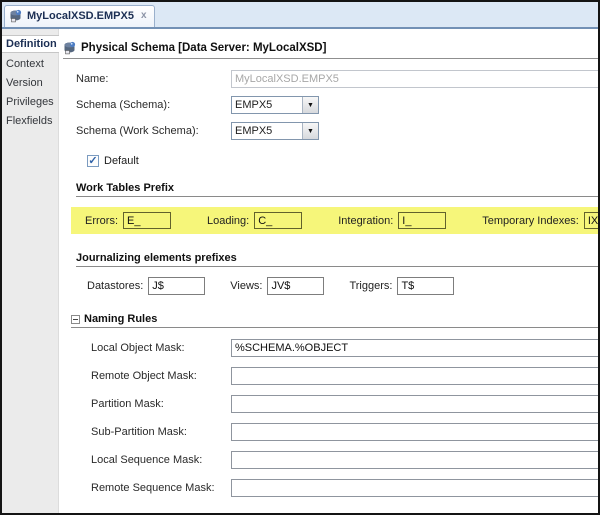  Describe the element at coordinates (75, 319) in the screenshot. I see `collapse-icon` at that location.